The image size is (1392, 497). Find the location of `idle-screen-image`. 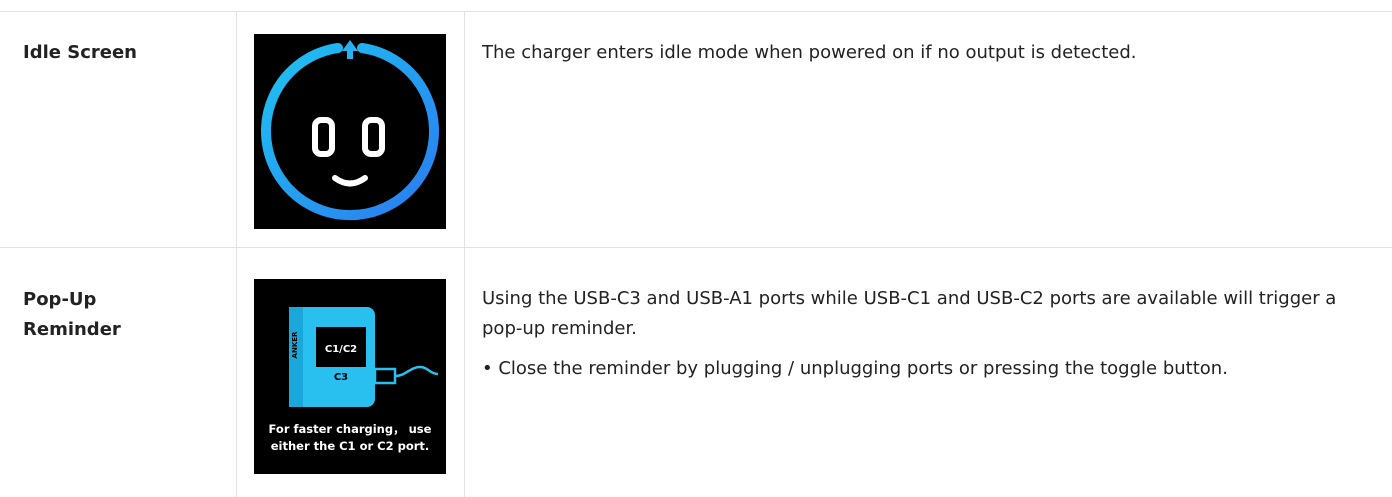

idle-screen-image is located at coordinates (350, 131).